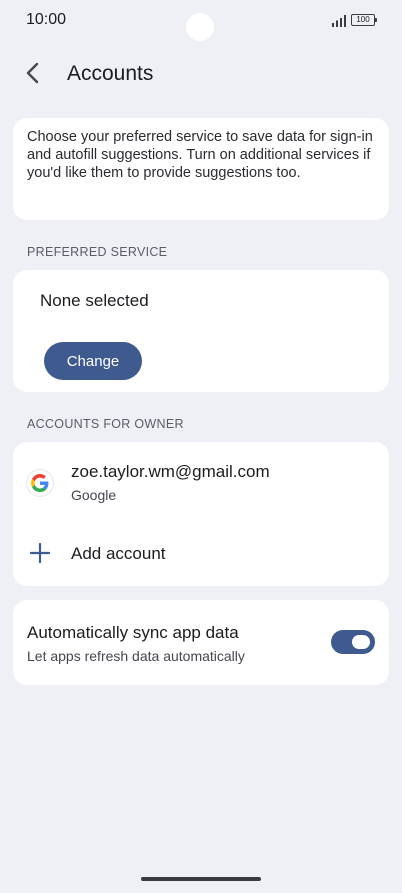  I want to click on auto-sync-toggle, so click(353, 642).